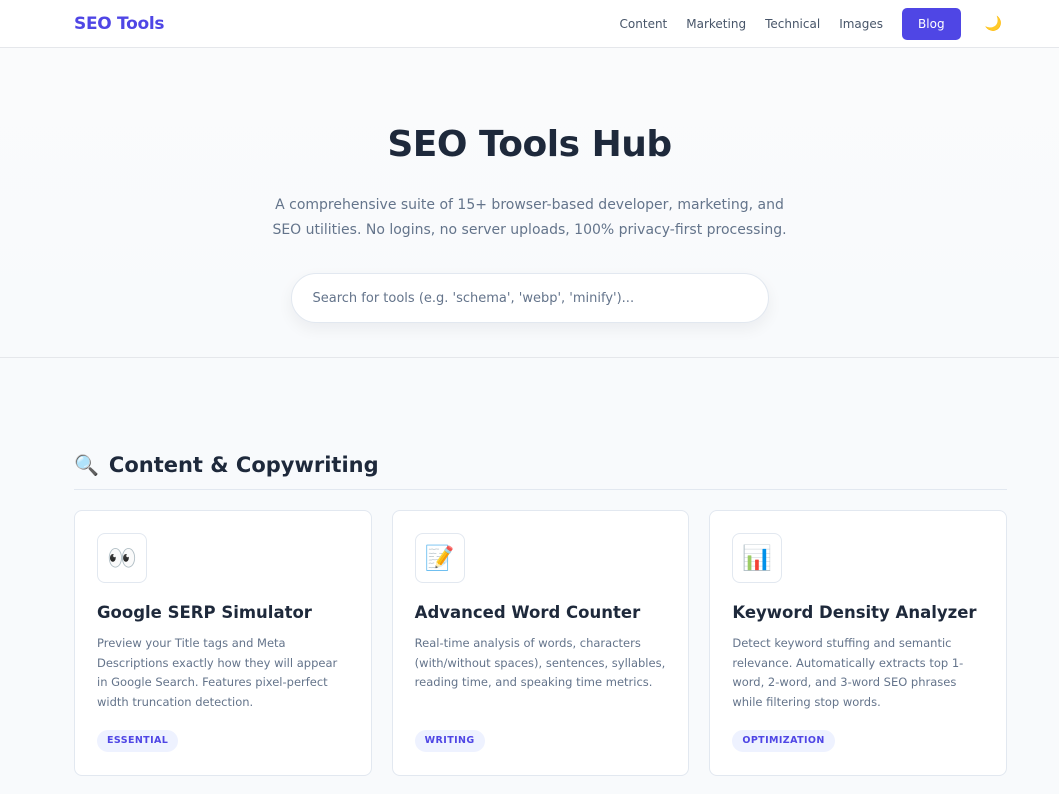 The height and width of the screenshot is (794, 1059). I want to click on eyes-icon: 👀, so click(122, 558).